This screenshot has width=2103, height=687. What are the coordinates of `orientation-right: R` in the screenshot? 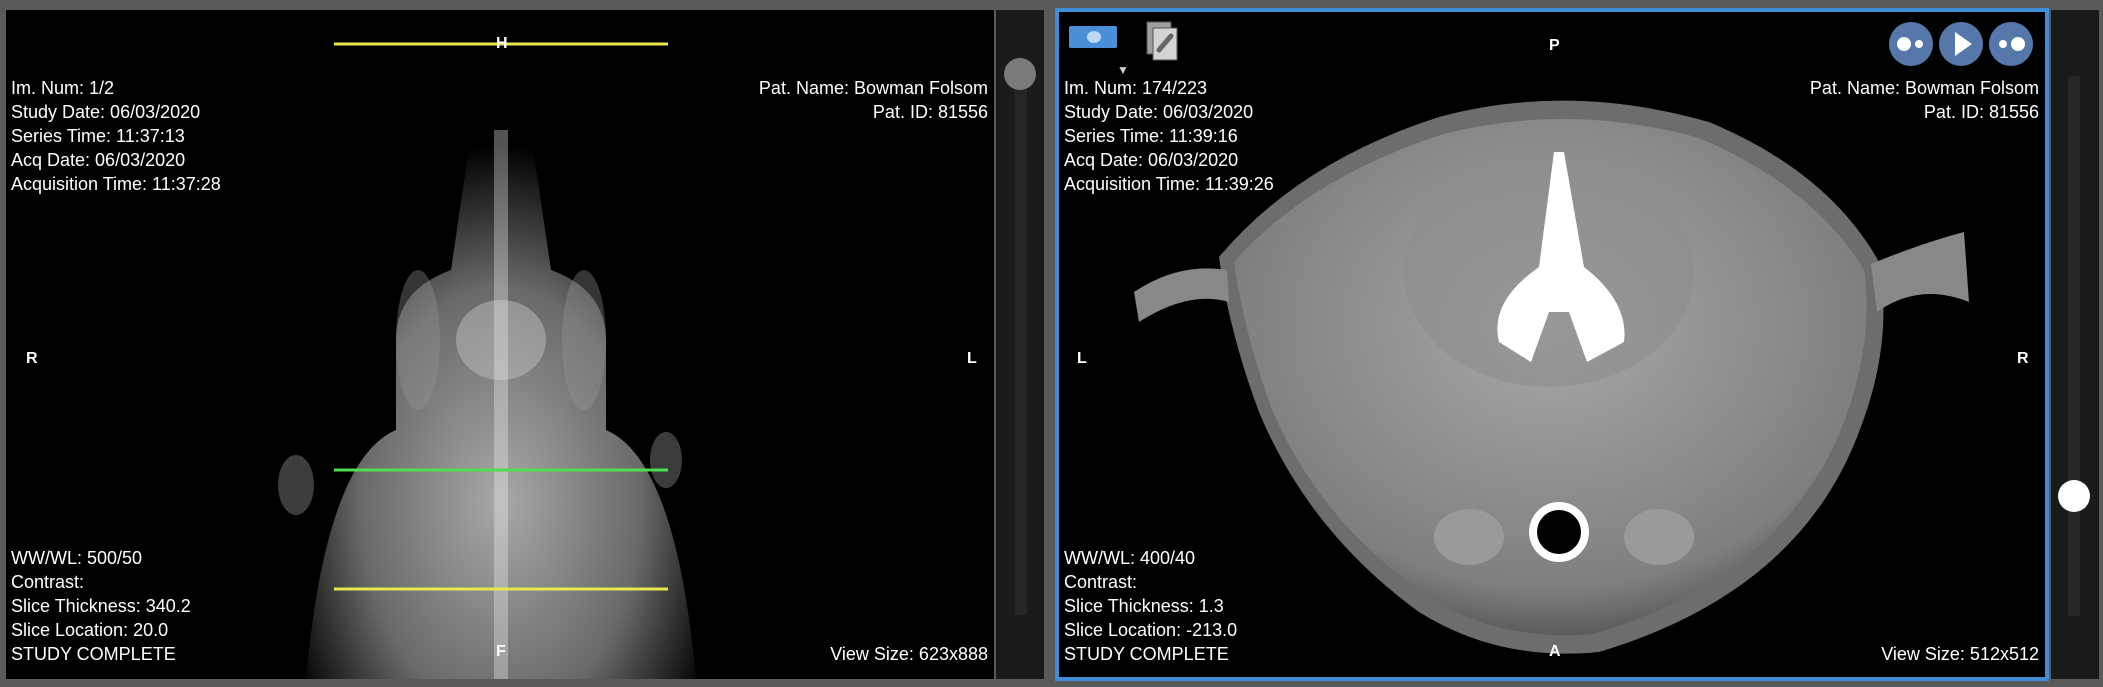 It's located at (2023, 358).